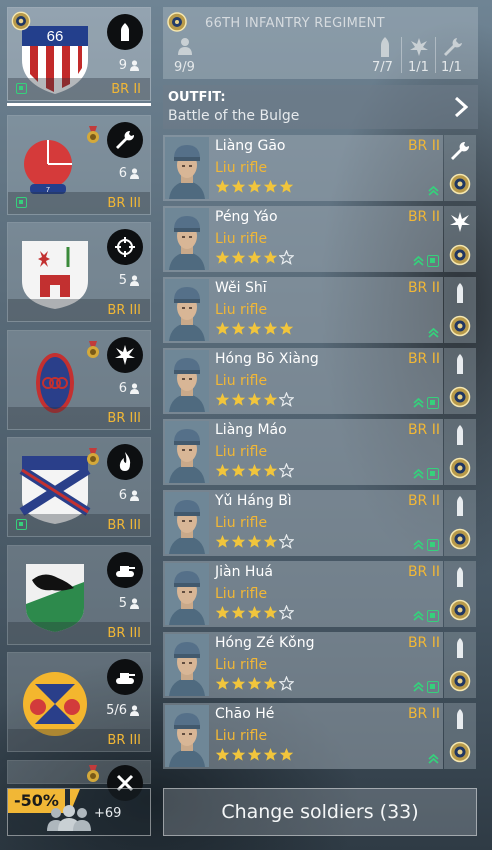 The height and width of the screenshot is (850, 492). What do you see at coordinates (79, 165) in the screenshot?
I see `squad-card: 7 6 BR III` at bounding box center [79, 165].